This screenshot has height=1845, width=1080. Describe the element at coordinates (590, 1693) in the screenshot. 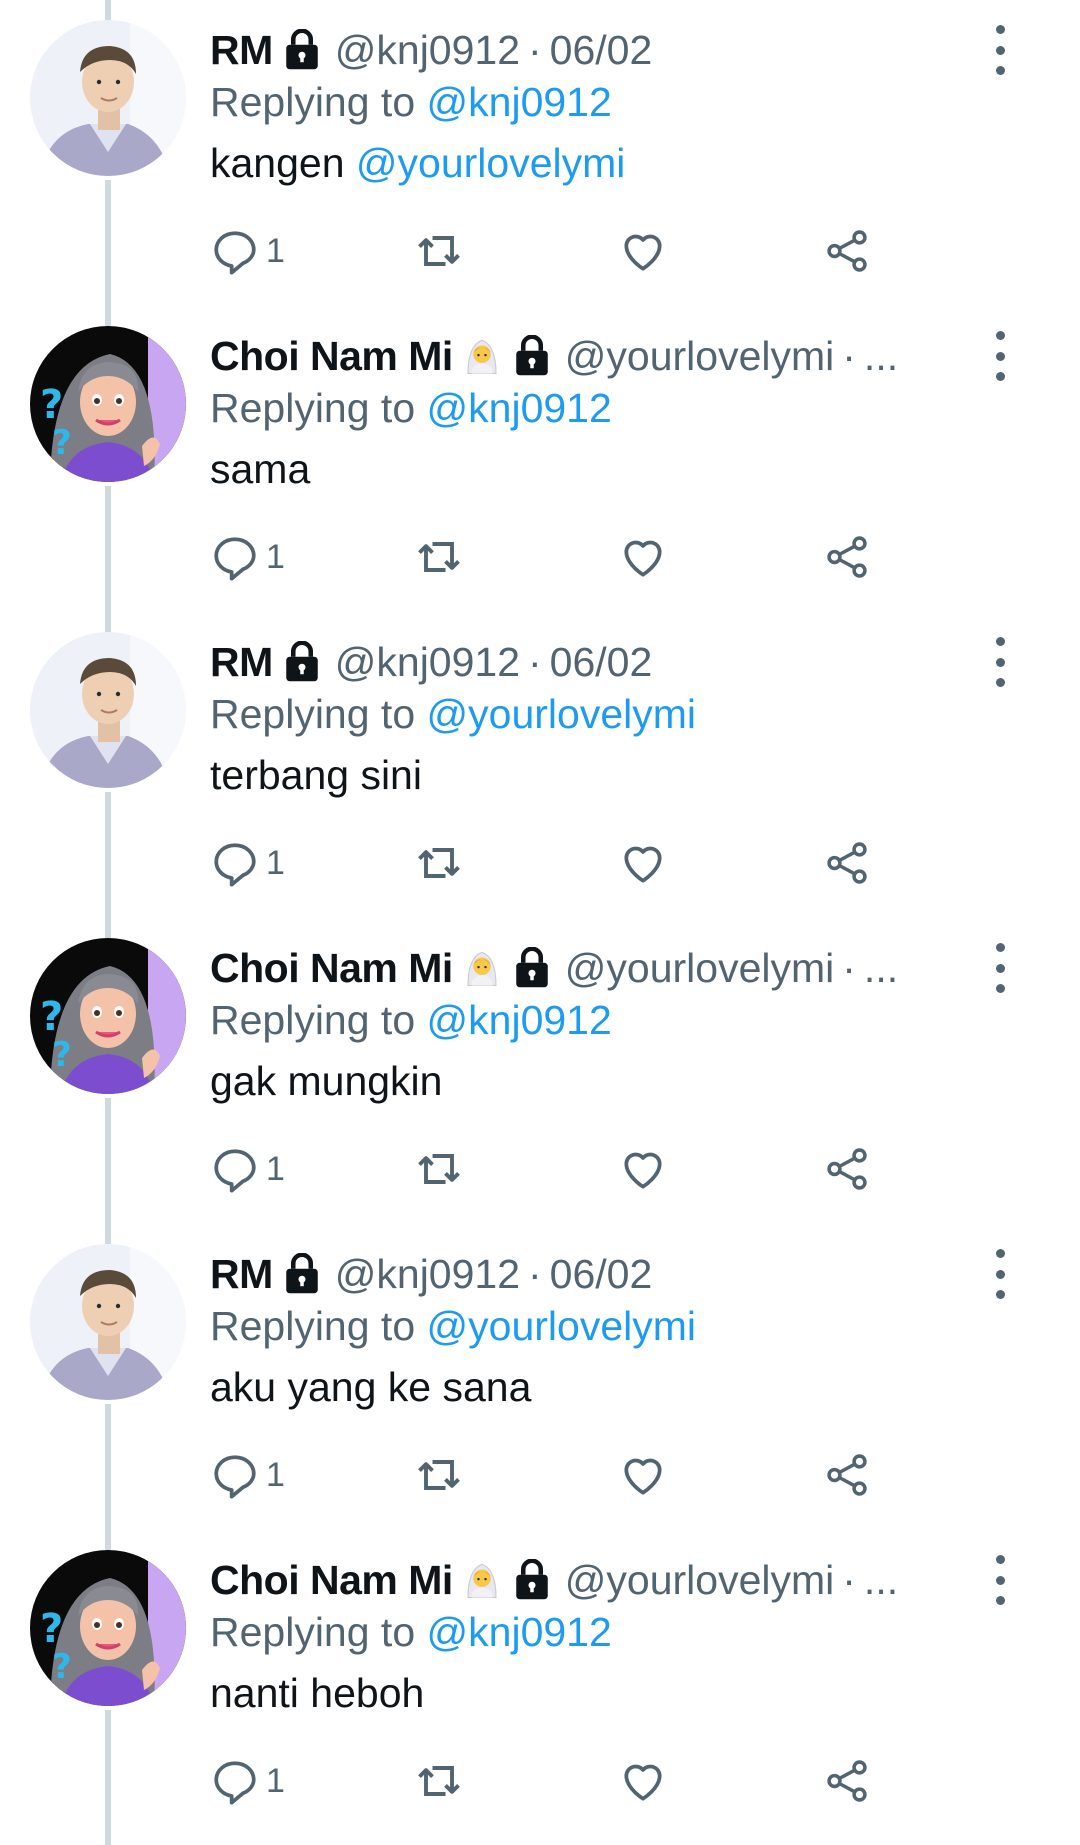

I see `tweet-text: nanti heboh` at that location.